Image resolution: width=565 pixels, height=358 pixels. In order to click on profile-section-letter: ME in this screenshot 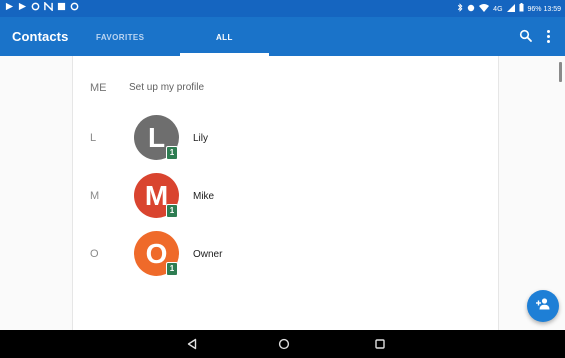, I will do `click(98, 88)`.